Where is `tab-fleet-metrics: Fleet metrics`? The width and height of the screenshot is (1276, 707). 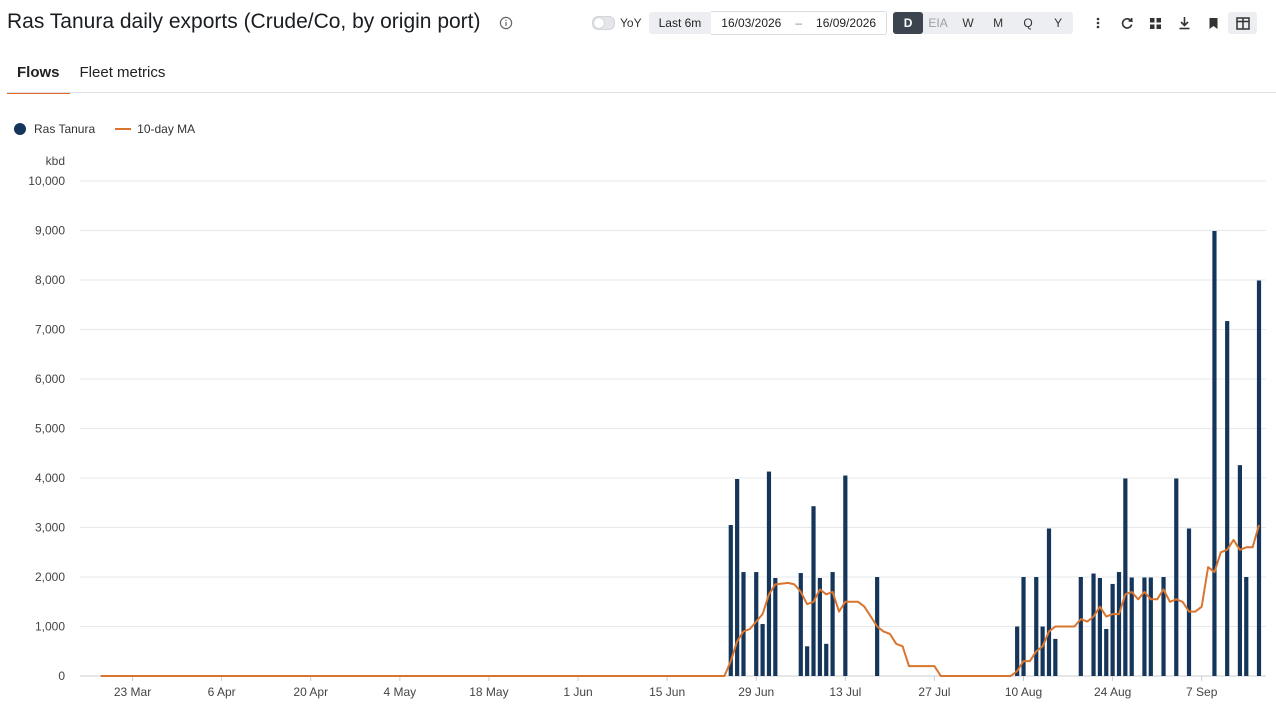
tab-fleet-metrics: Fleet metrics is located at coordinates (123, 75).